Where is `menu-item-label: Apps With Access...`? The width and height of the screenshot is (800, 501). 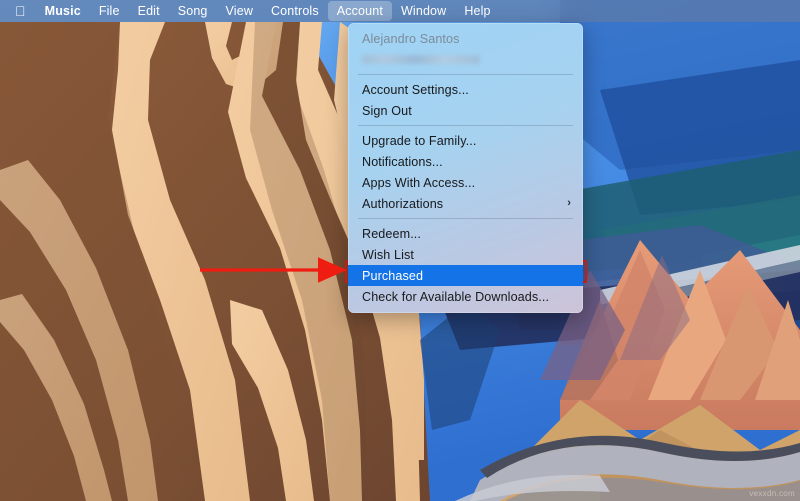 menu-item-label: Apps With Access... is located at coordinates (419, 182).